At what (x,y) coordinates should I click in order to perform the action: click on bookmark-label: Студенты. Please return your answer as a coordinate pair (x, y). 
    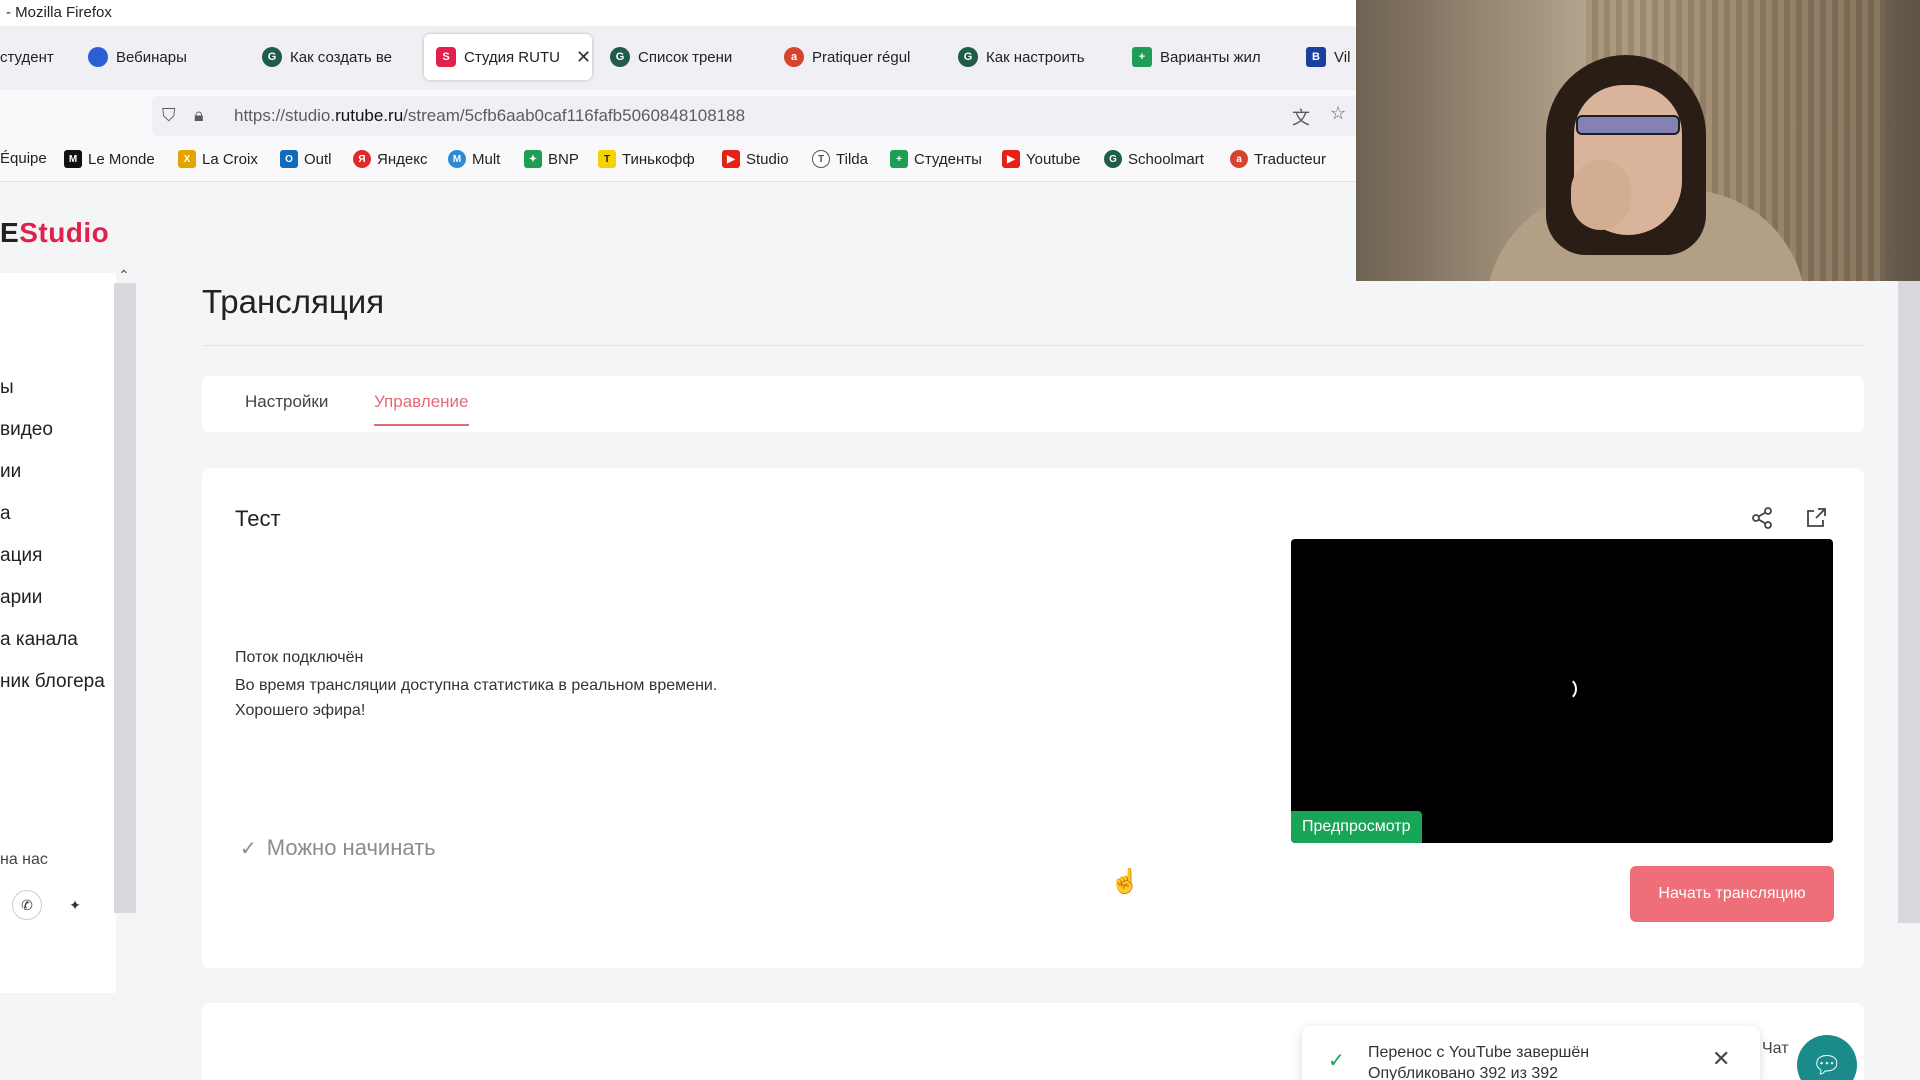
    Looking at the image, I should click on (948, 159).